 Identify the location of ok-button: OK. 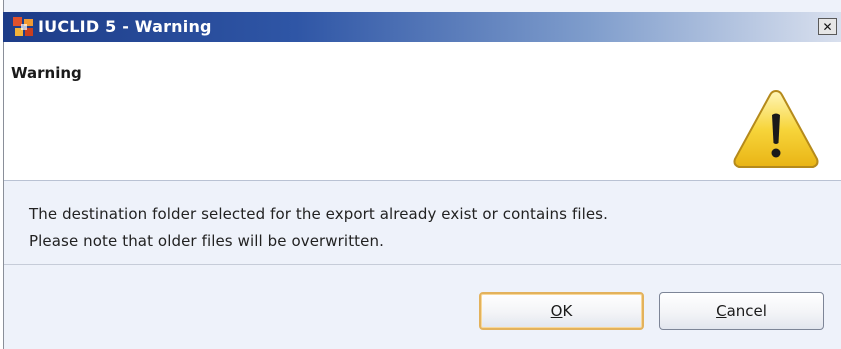
(561, 311).